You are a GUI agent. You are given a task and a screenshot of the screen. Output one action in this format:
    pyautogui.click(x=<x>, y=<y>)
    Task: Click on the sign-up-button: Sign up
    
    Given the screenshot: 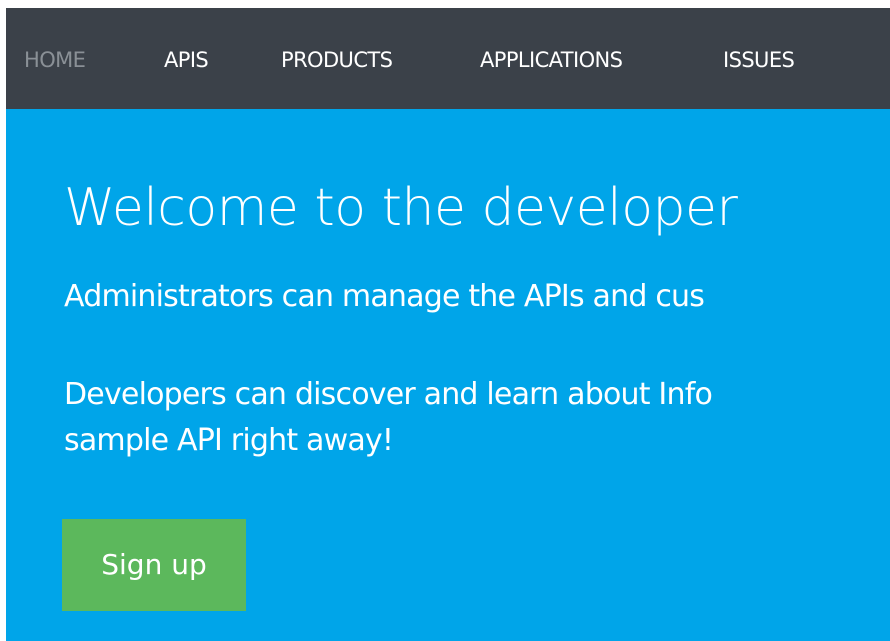 What is the action you would take?
    pyautogui.click(x=154, y=565)
    